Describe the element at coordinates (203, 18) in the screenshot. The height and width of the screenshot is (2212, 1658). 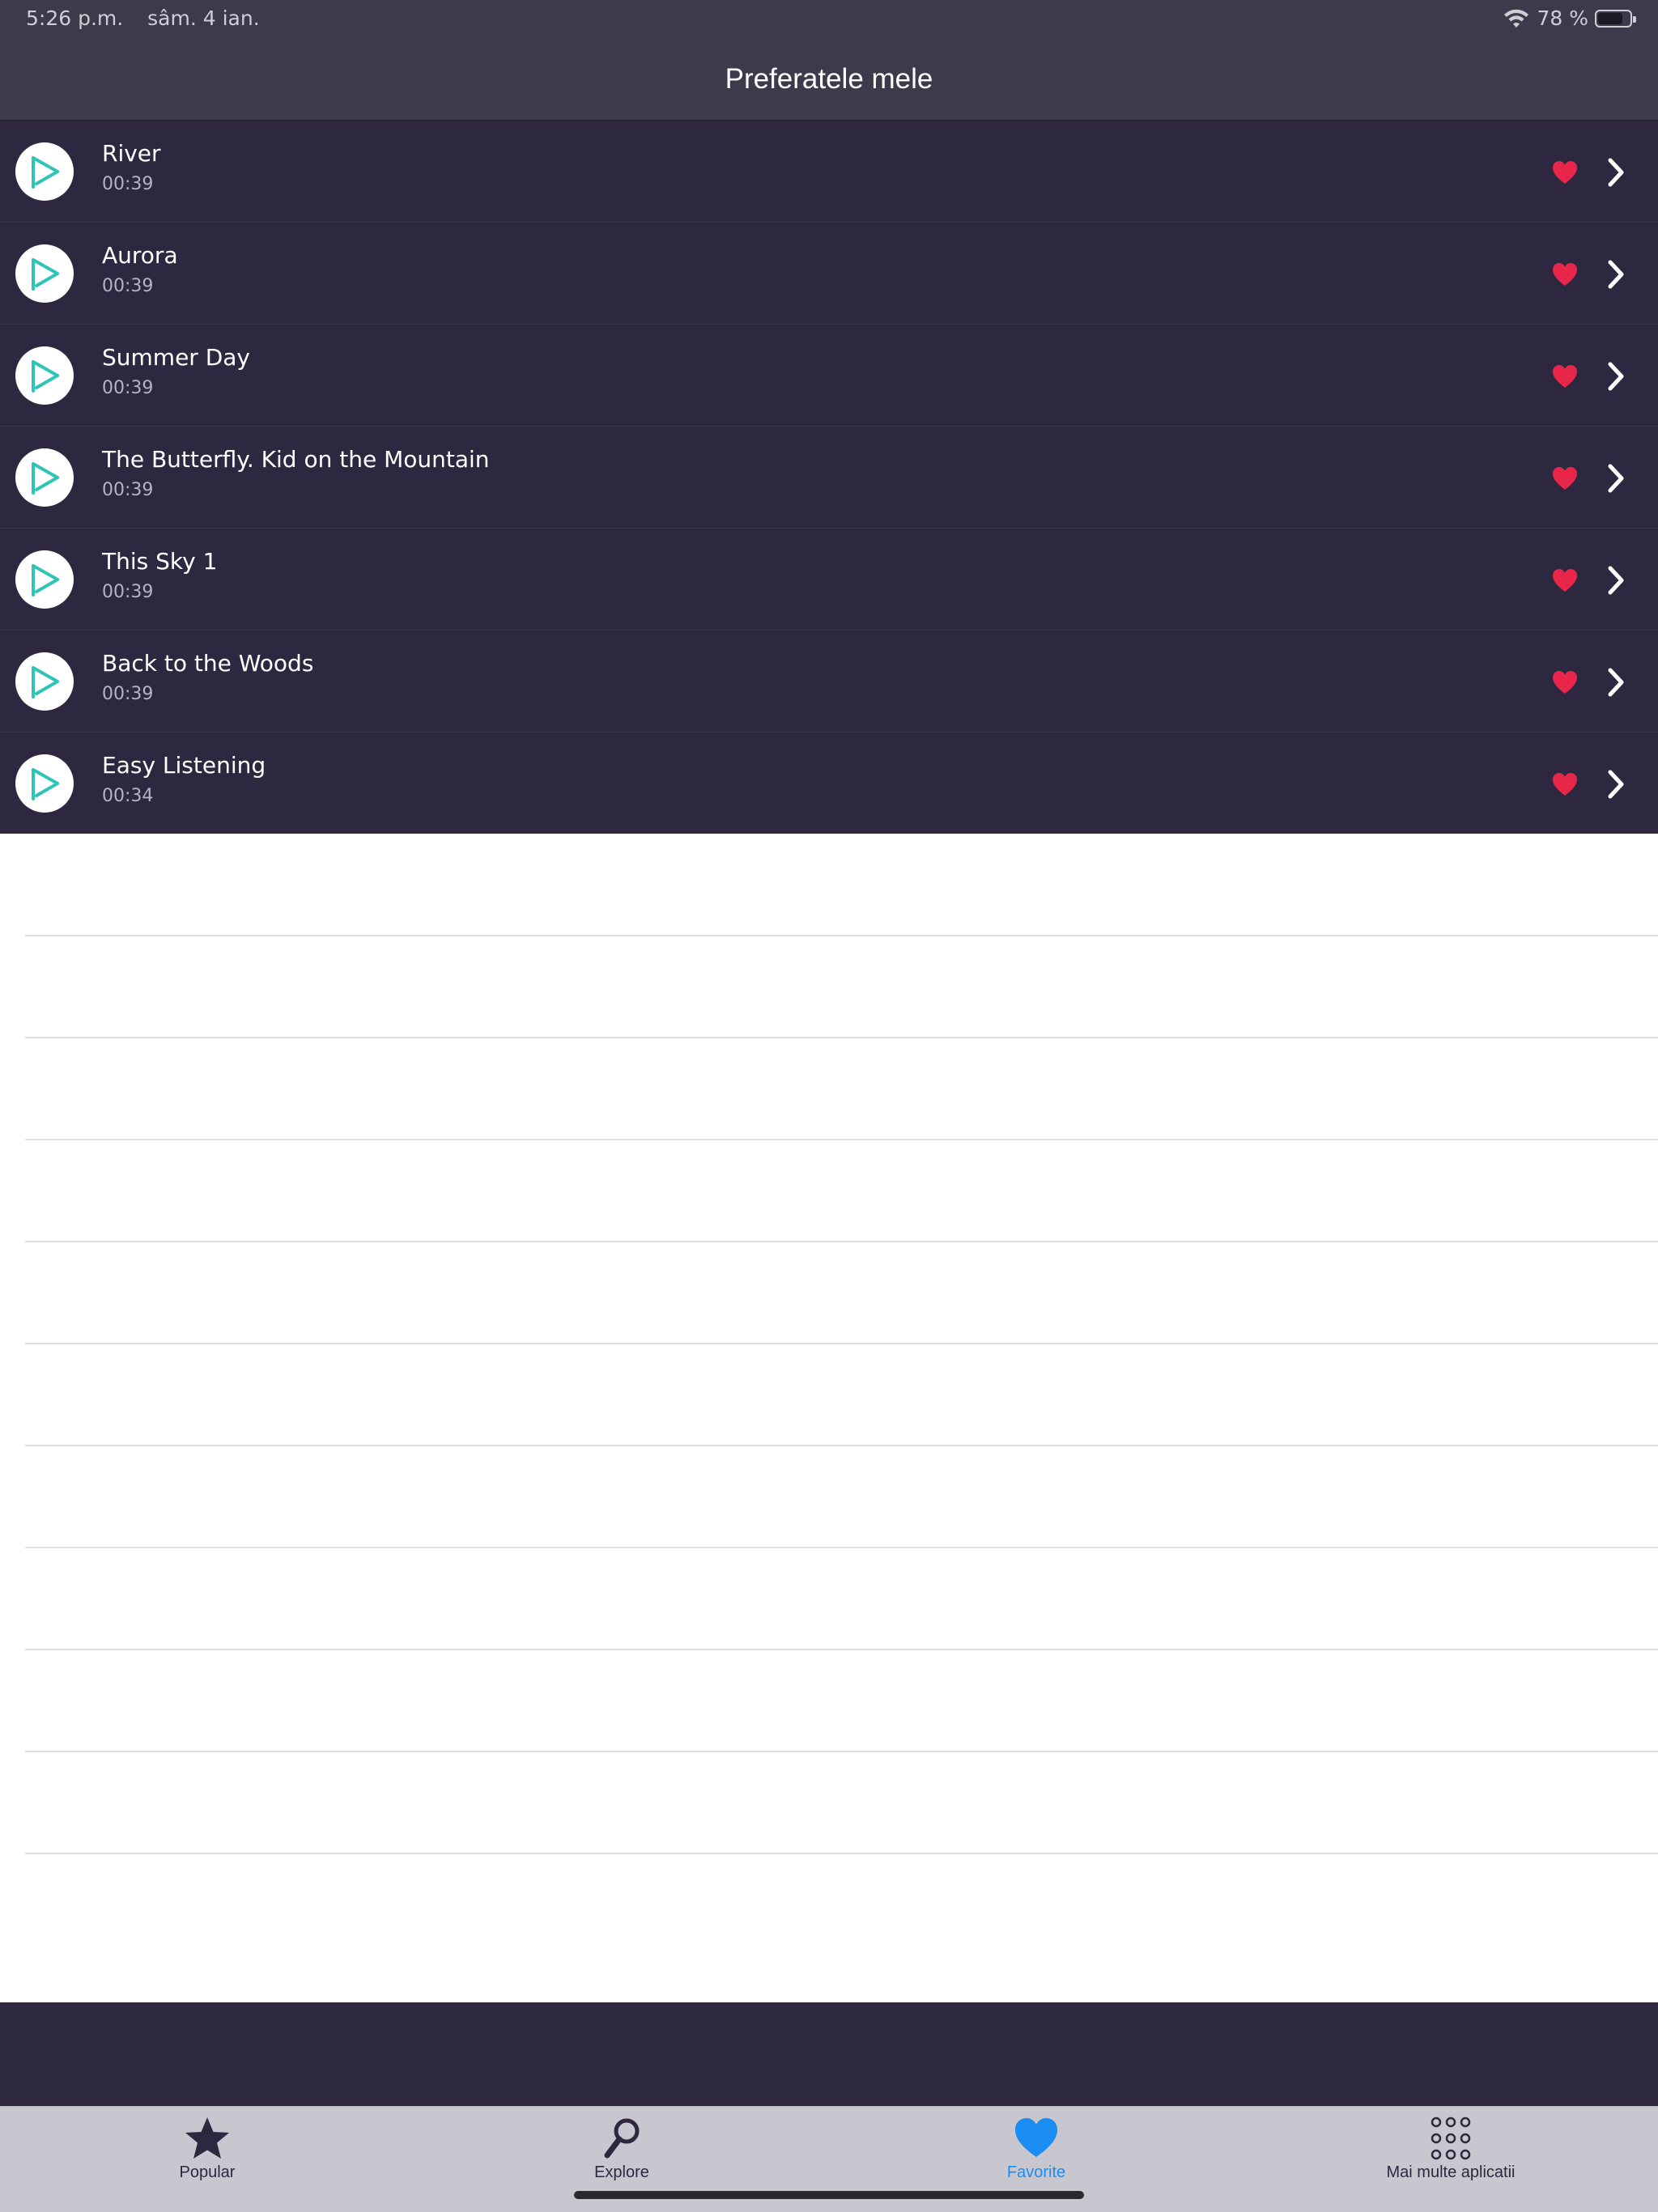
I see `status-date: sâm. 4 ian.` at that location.